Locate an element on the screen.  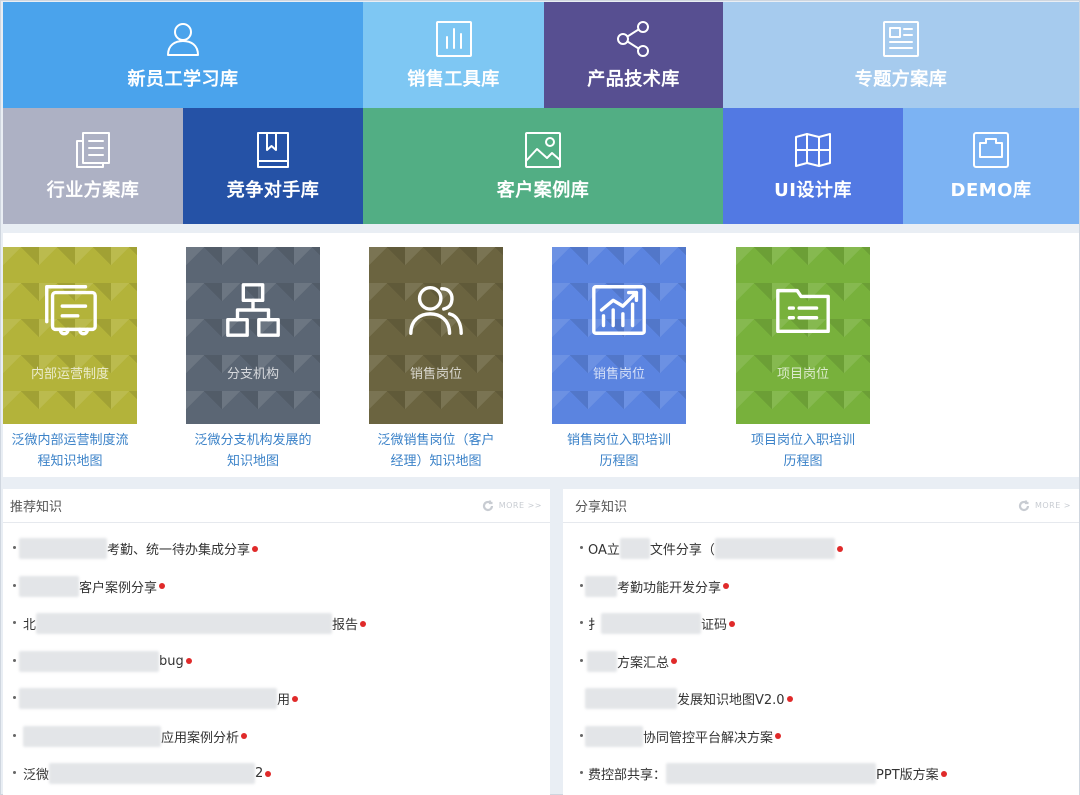
map-card-sales-onboarding: 销售岗位 销售岗位入职培训 历程图 is located at coordinates (619, 362).